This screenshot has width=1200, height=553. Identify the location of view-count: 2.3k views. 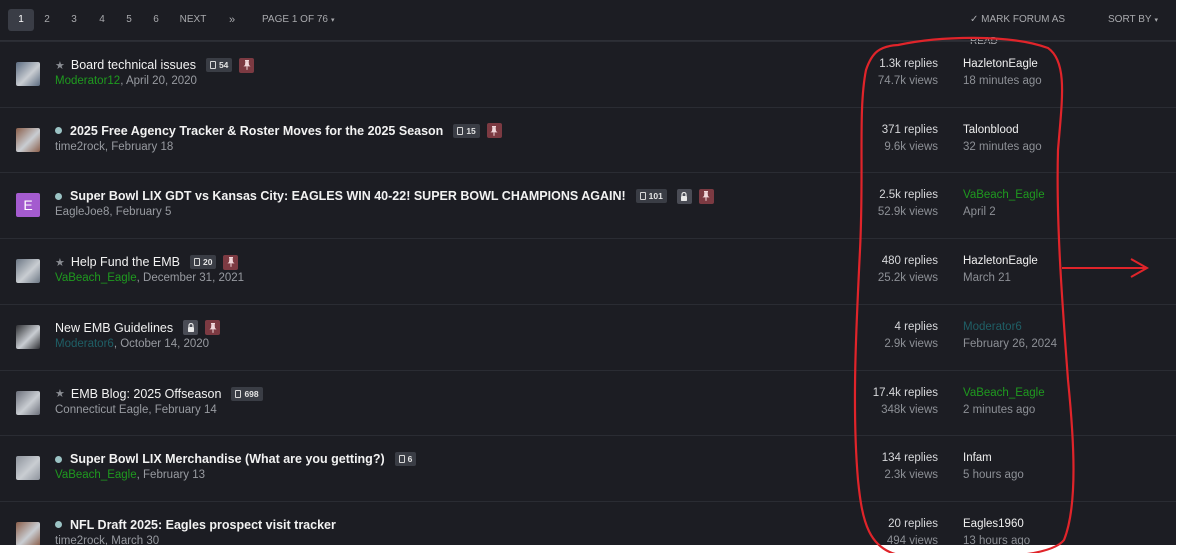
(911, 475).